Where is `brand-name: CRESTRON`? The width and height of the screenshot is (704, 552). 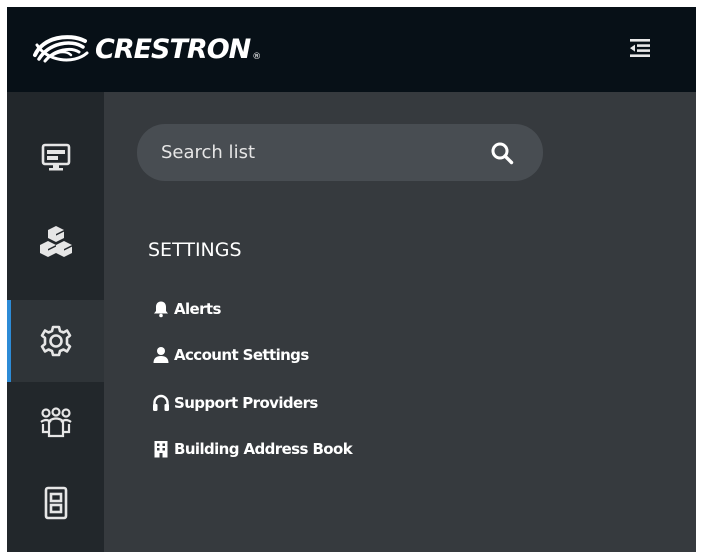
brand-name: CRESTRON is located at coordinates (173, 49).